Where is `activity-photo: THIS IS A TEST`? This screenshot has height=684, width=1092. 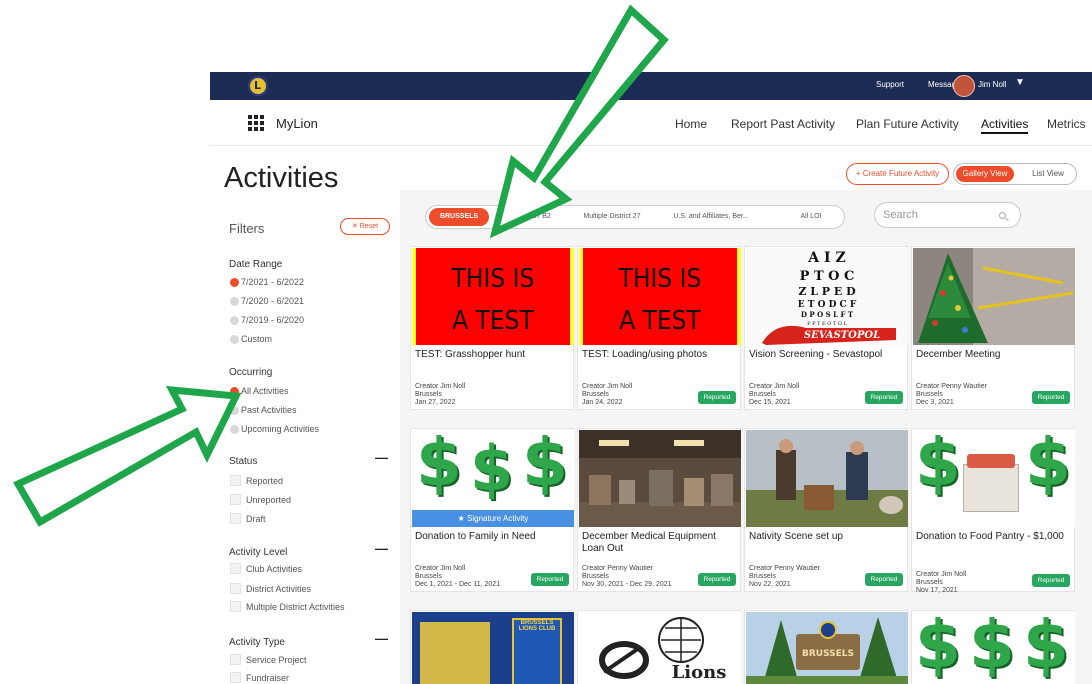 activity-photo: THIS IS A TEST is located at coordinates (493, 296).